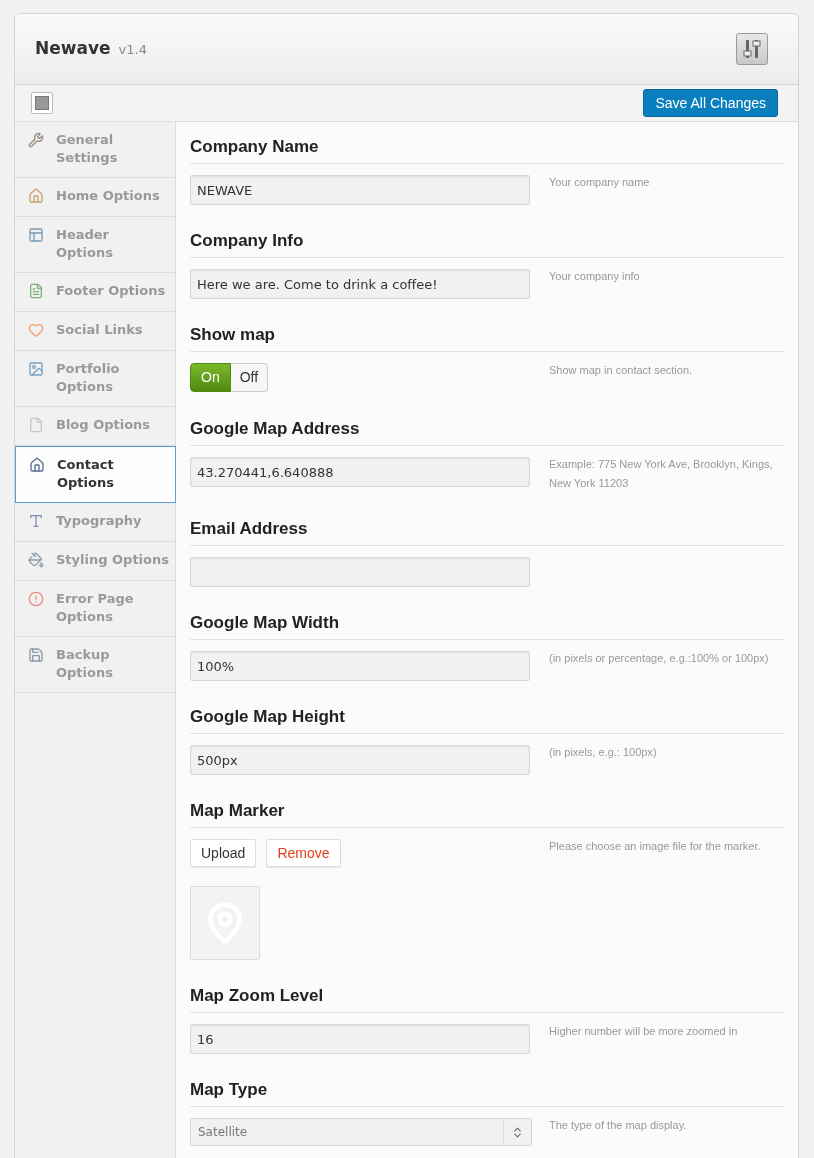 This screenshot has width=814, height=1158. Describe the element at coordinates (752, 49) in the screenshot. I see `sliders-icon` at that location.